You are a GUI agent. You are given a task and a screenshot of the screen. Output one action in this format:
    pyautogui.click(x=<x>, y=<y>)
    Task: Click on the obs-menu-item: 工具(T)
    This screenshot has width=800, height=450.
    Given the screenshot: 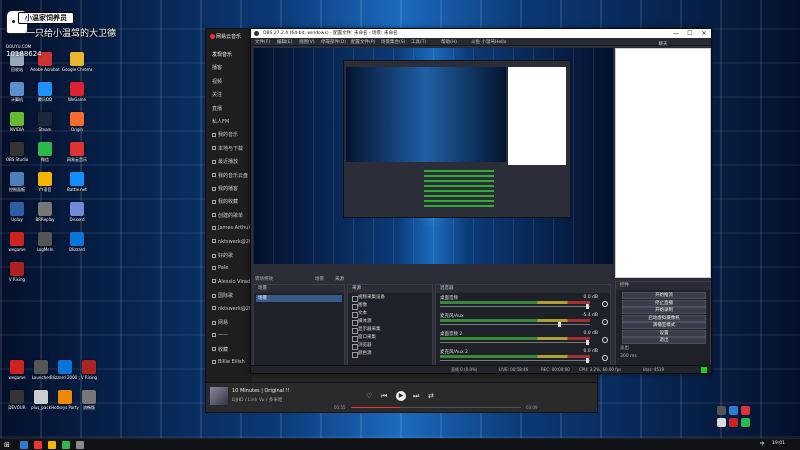 What is the action you would take?
    pyautogui.click(x=418, y=42)
    